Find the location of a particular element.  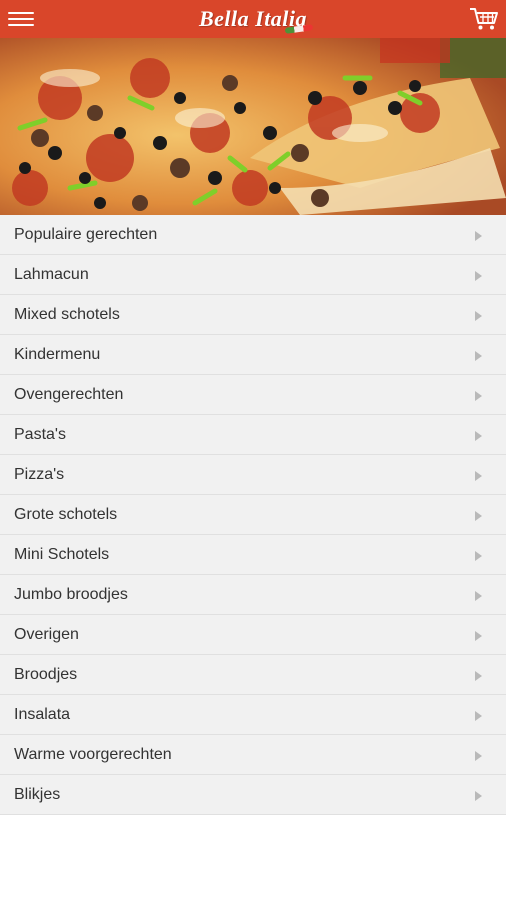

brand-logo: Bella Italia is located at coordinates (256, 19).